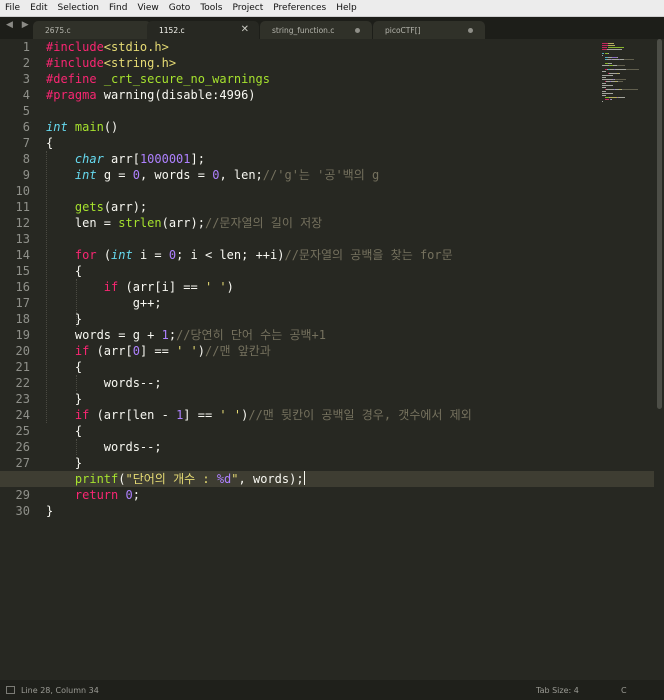 This screenshot has width=664, height=700. I want to click on line-number: 11, so click(22, 207).